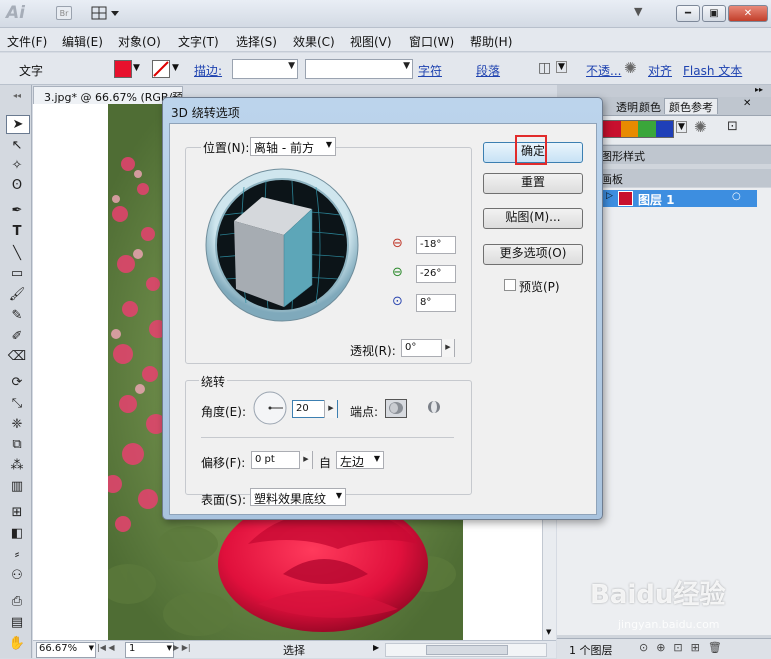 The width and height of the screenshot is (771, 659). Describe the element at coordinates (66, 650) in the screenshot. I see `zoom-dropdown: 66.67% ▼` at that location.